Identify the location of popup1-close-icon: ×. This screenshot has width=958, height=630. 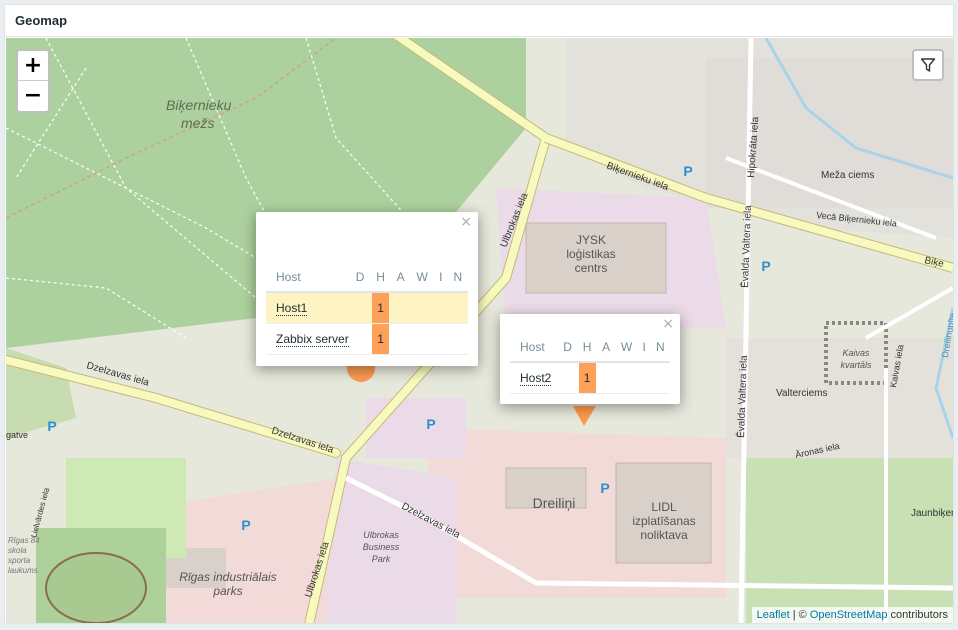
(466, 222).